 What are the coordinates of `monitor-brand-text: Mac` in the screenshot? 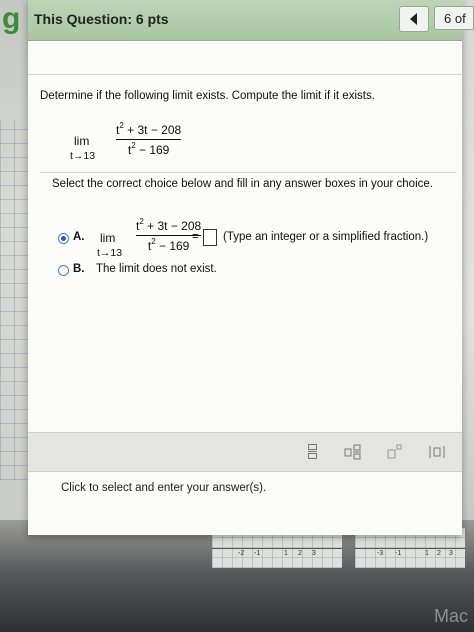 It's located at (450, 616).